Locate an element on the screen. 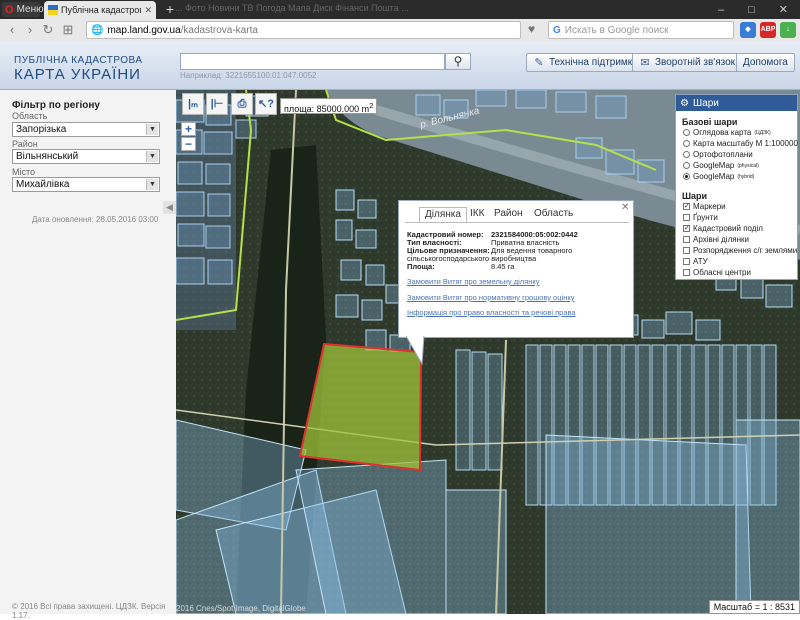  back-icon: ‹ is located at coordinates (12, 30).